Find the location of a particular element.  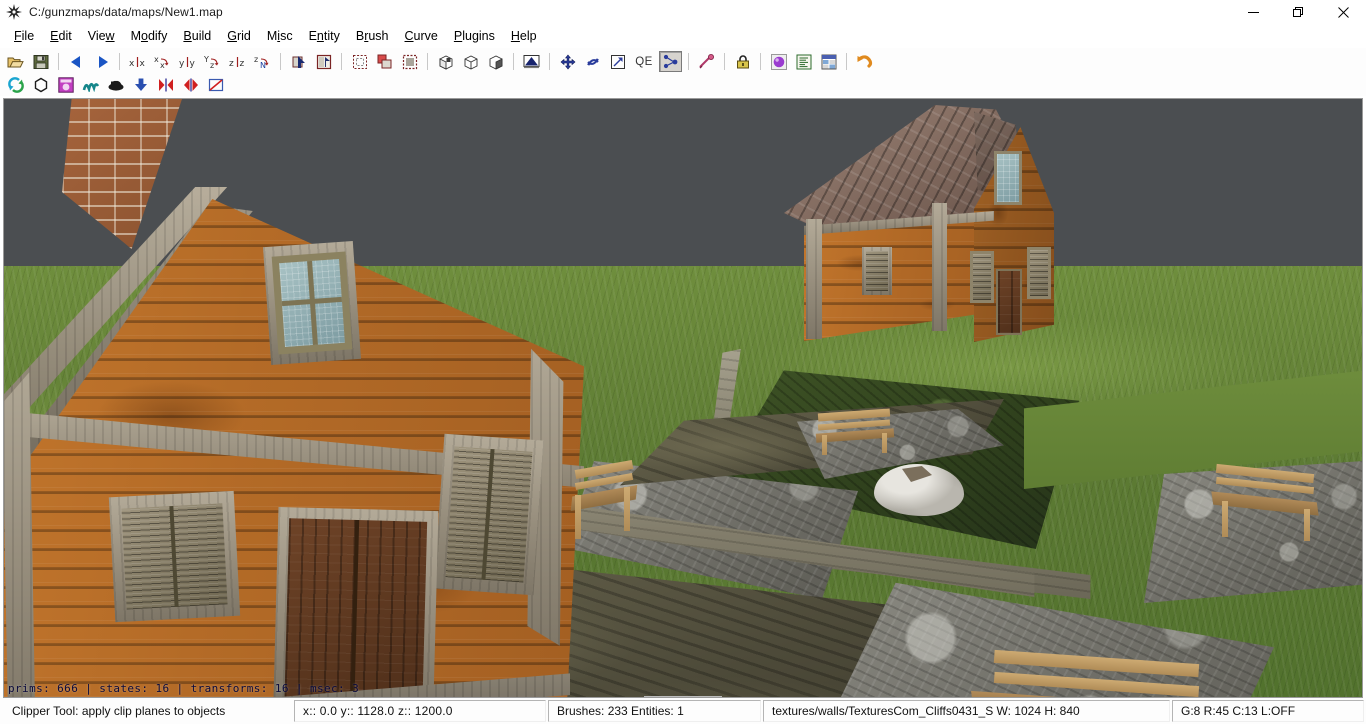

padlock-icon is located at coordinates (742, 61).